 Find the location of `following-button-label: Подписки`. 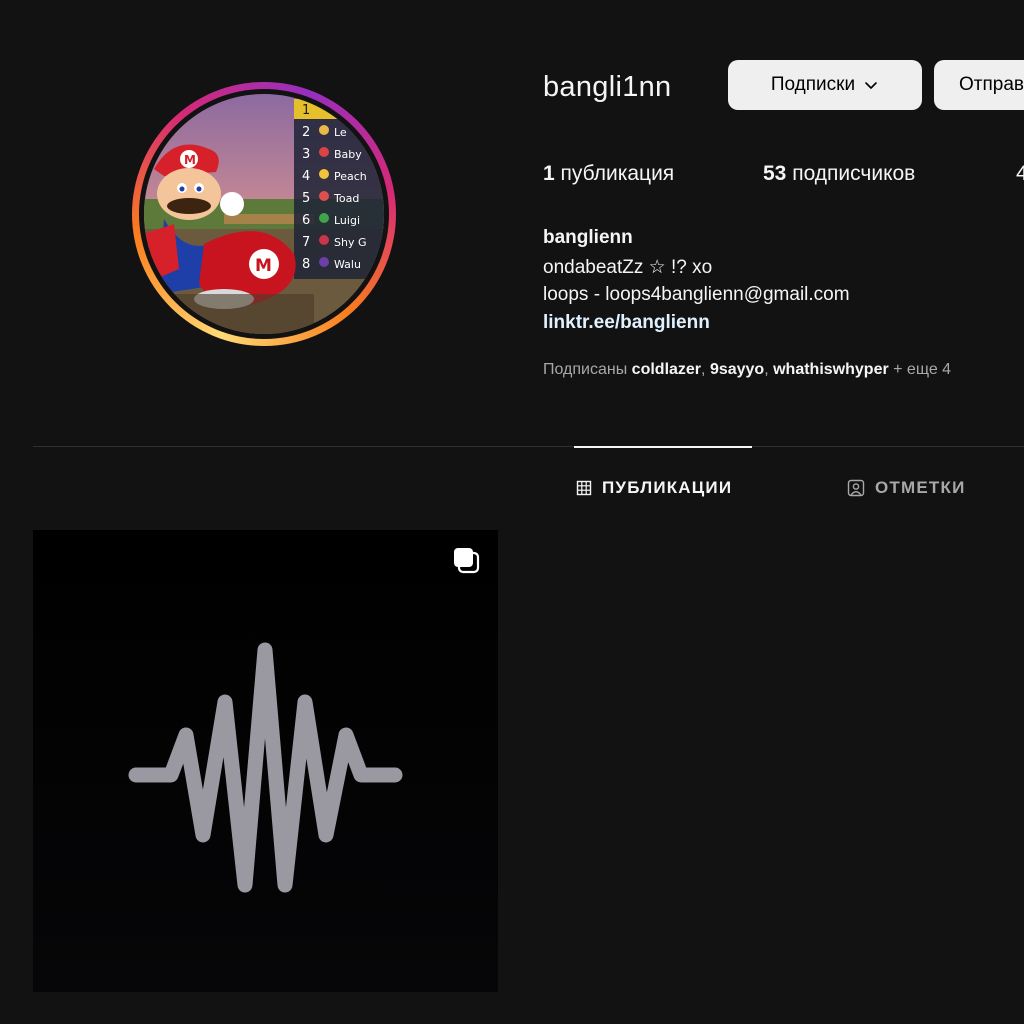

following-button-label: Подписки is located at coordinates (813, 84).